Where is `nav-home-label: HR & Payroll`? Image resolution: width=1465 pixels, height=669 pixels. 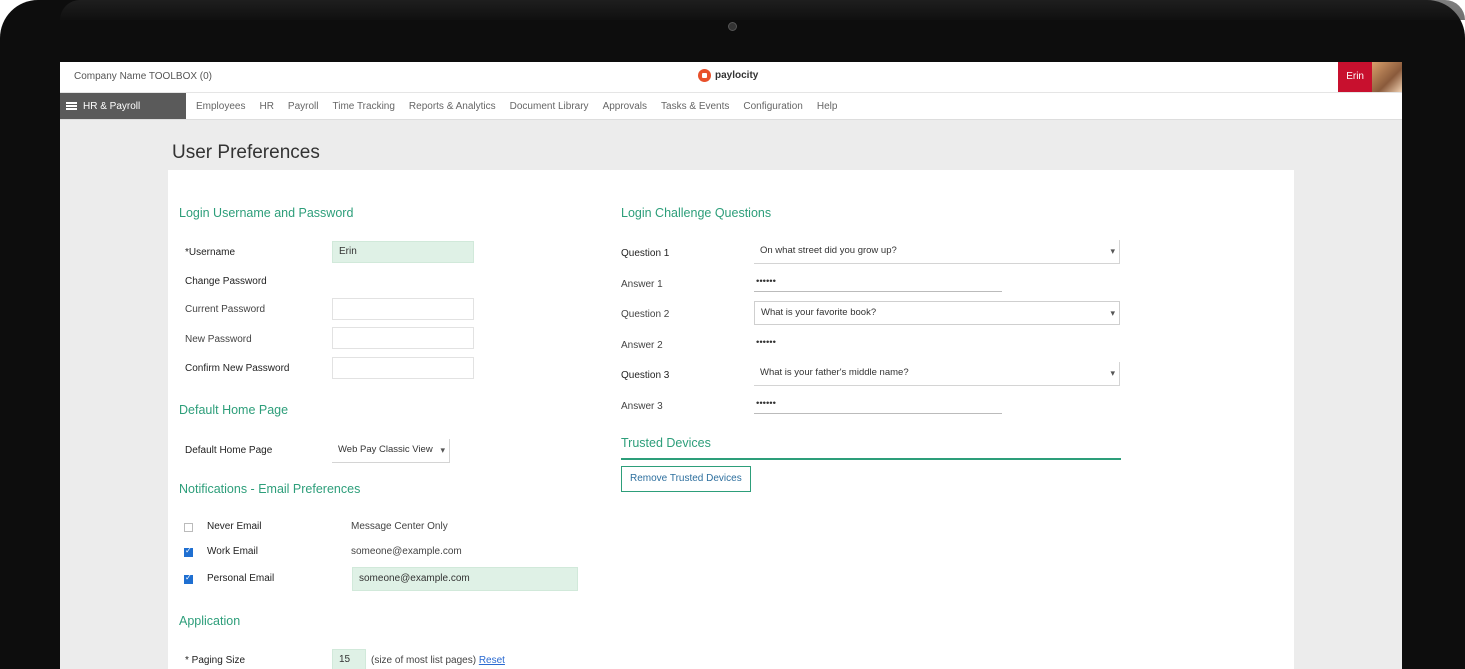
nav-home-label: HR & Payroll is located at coordinates (112, 106).